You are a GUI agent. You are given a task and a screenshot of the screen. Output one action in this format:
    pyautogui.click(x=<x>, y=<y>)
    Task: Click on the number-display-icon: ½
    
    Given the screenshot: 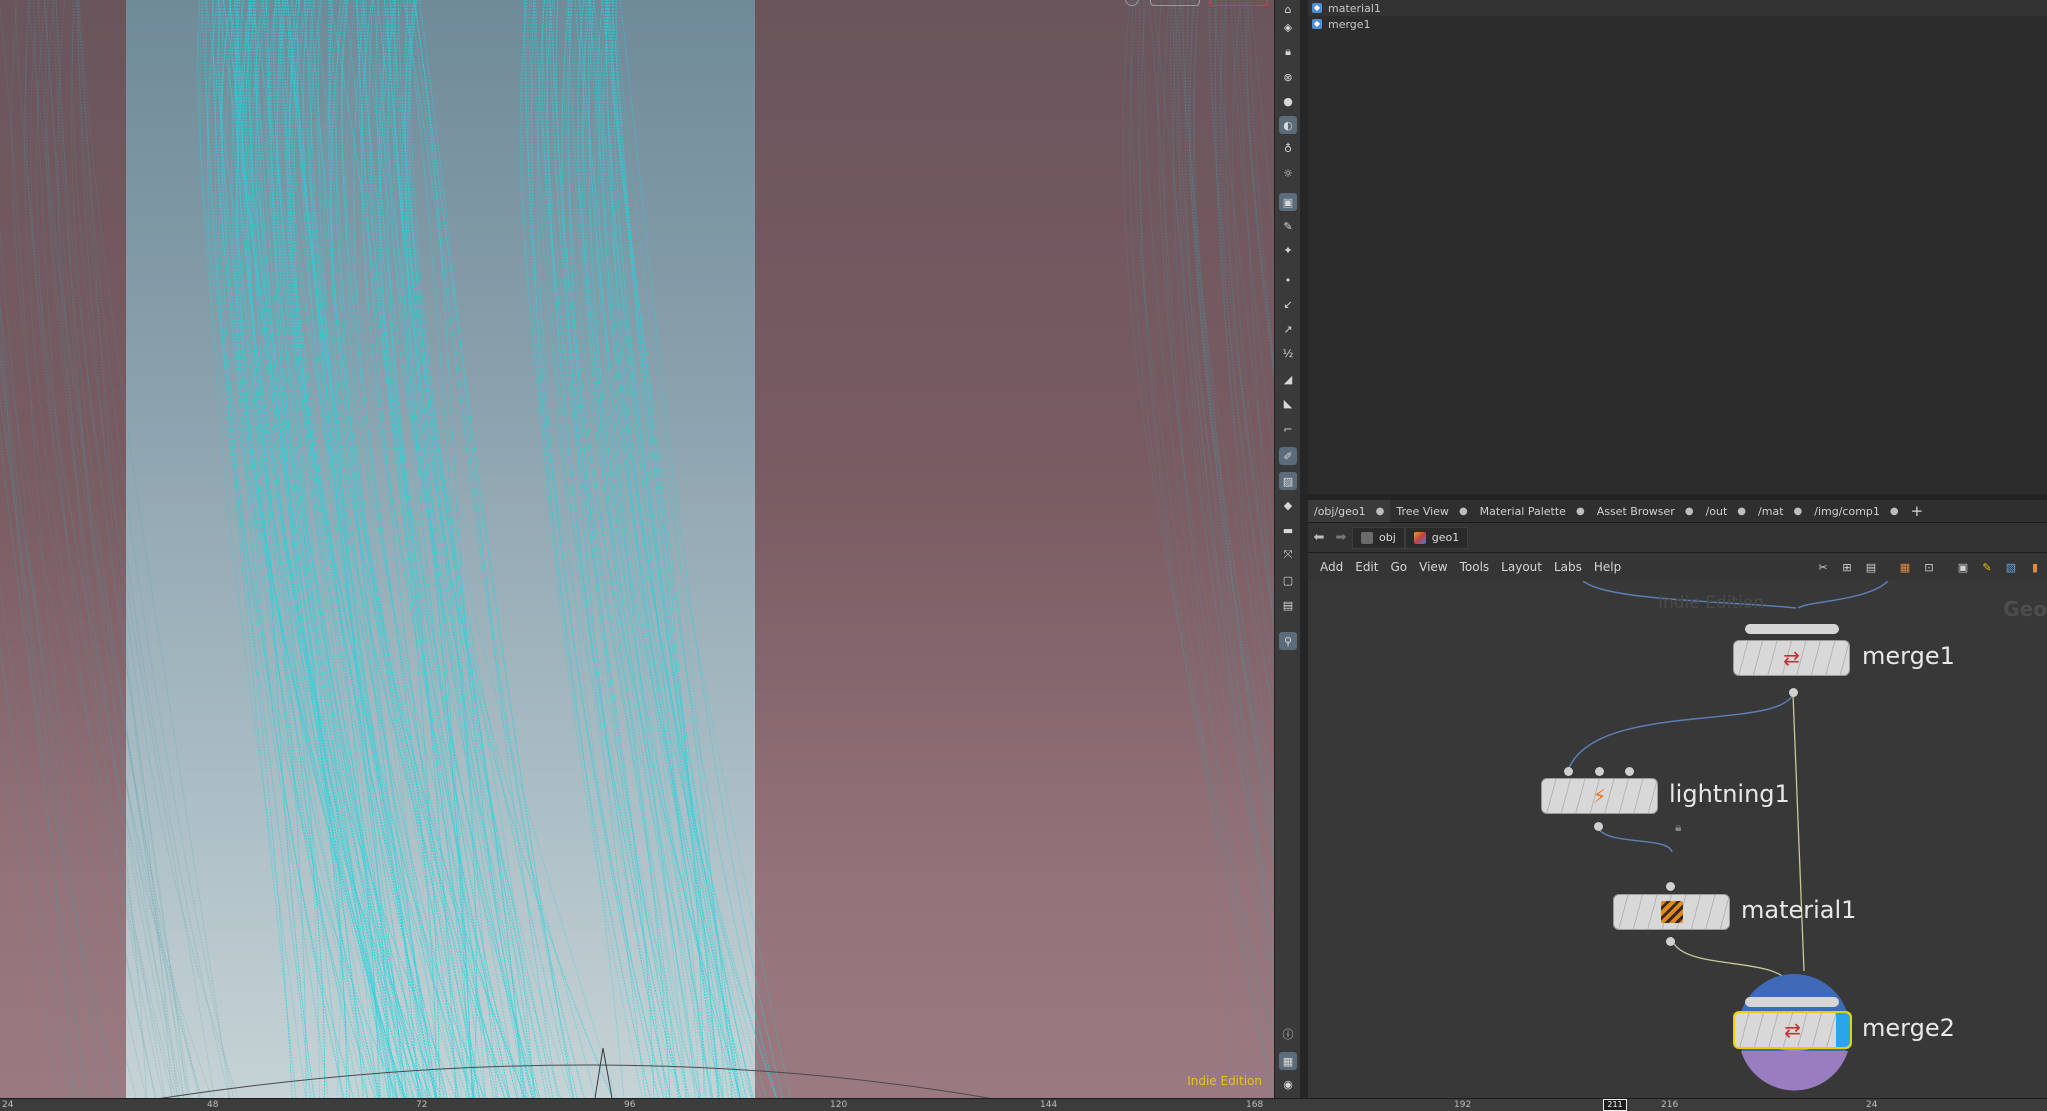 What is the action you would take?
    pyautogui.click(x=1288, y=353)
    